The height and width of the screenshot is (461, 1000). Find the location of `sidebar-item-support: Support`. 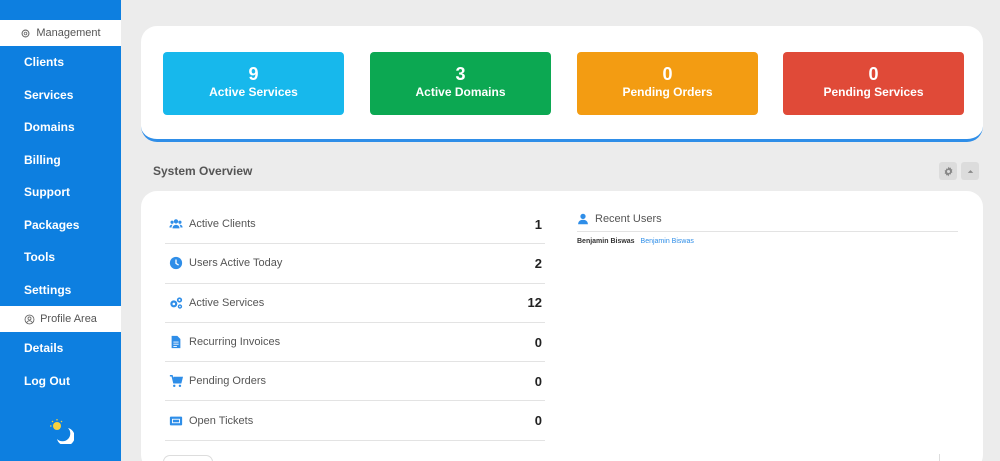

sidebar-item-support: Support is located at coordinates (60, 192).